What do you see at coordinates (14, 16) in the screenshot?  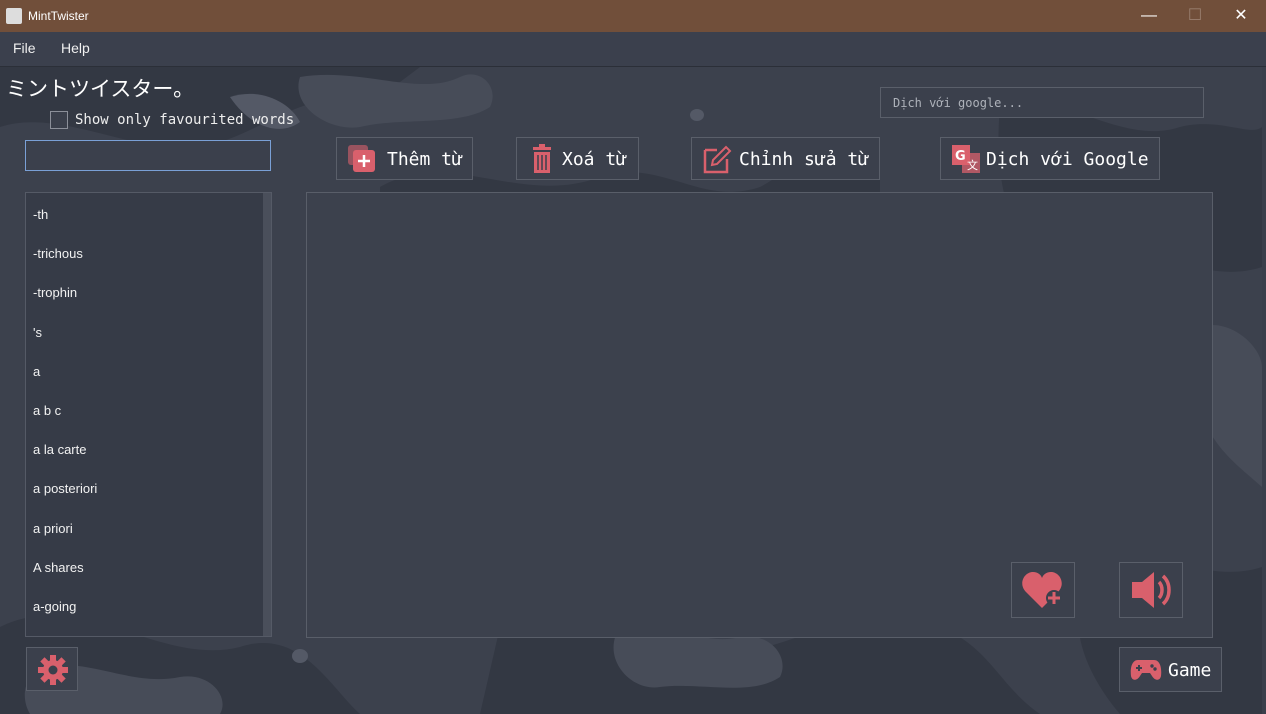 I see `app-icon` at bounding box center [14, 16].